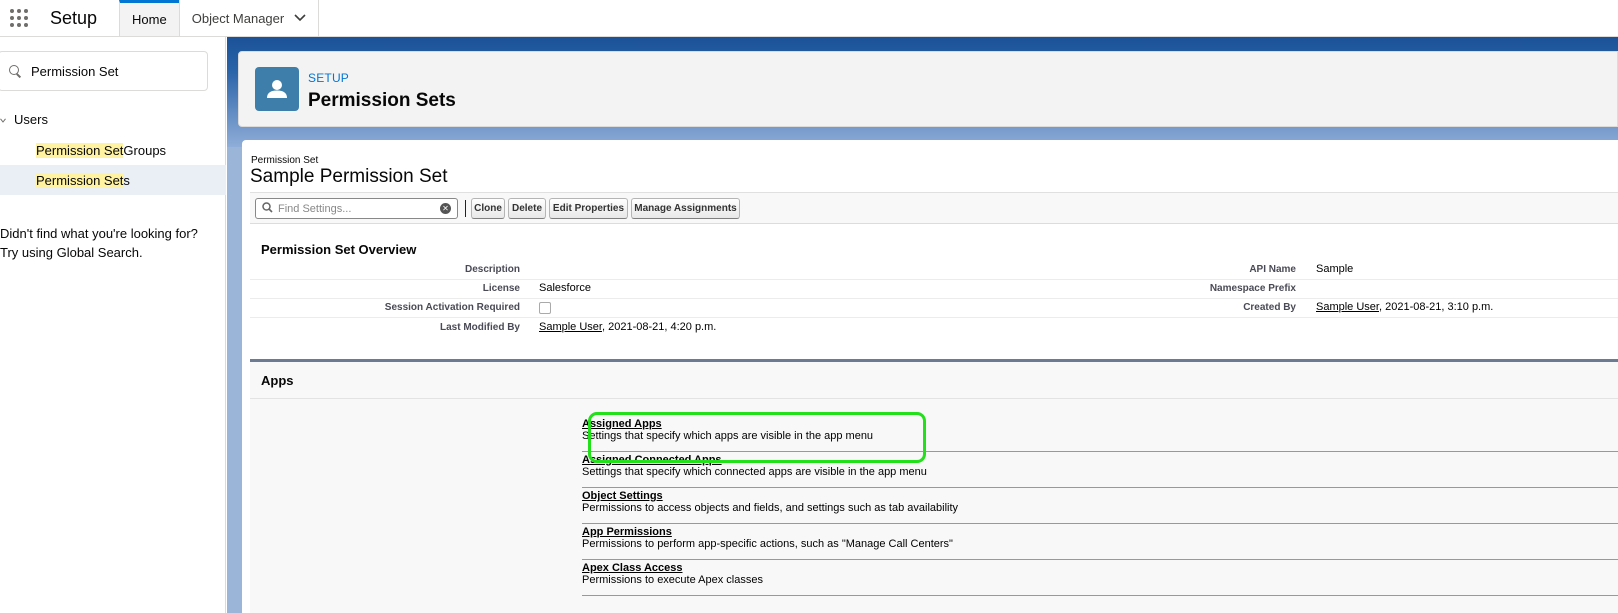 The height and width of the screenshot is (613, 1618). I want to click on license-label: License, so click(501, 288).